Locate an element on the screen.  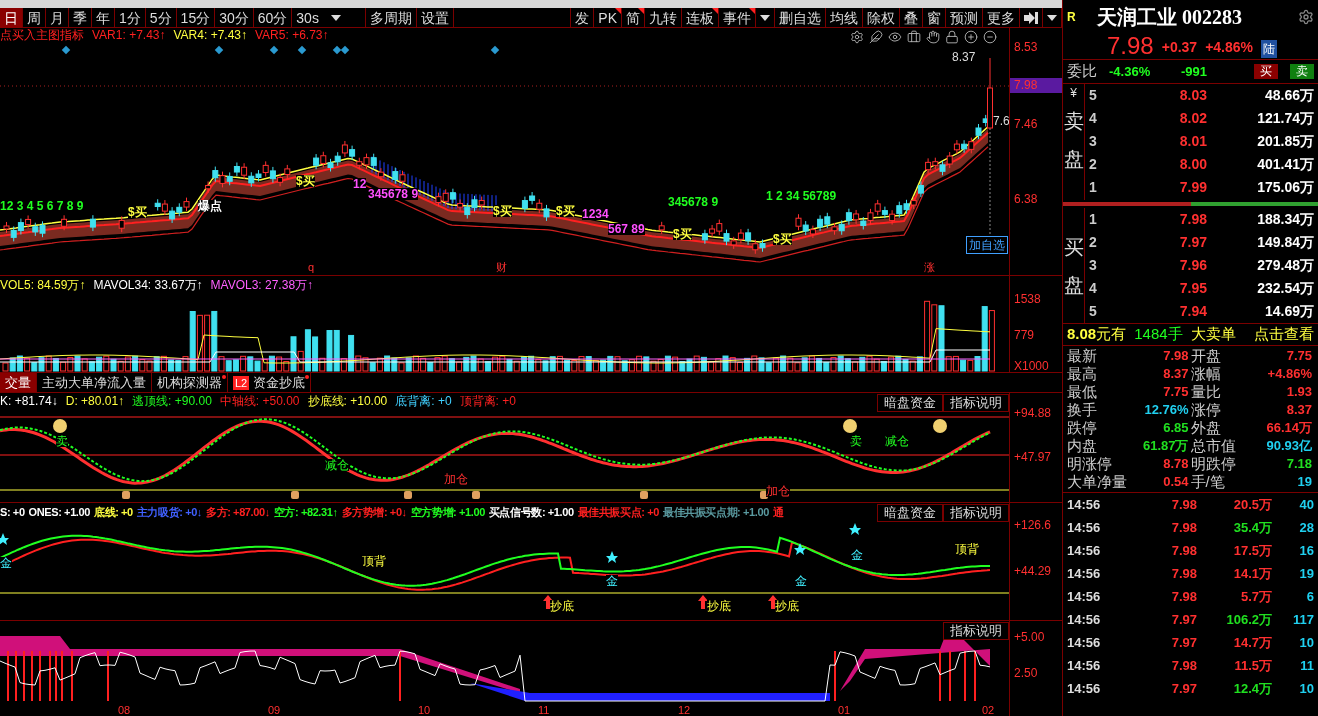
trade-count: 6 is located at coordinates (1309, 596).